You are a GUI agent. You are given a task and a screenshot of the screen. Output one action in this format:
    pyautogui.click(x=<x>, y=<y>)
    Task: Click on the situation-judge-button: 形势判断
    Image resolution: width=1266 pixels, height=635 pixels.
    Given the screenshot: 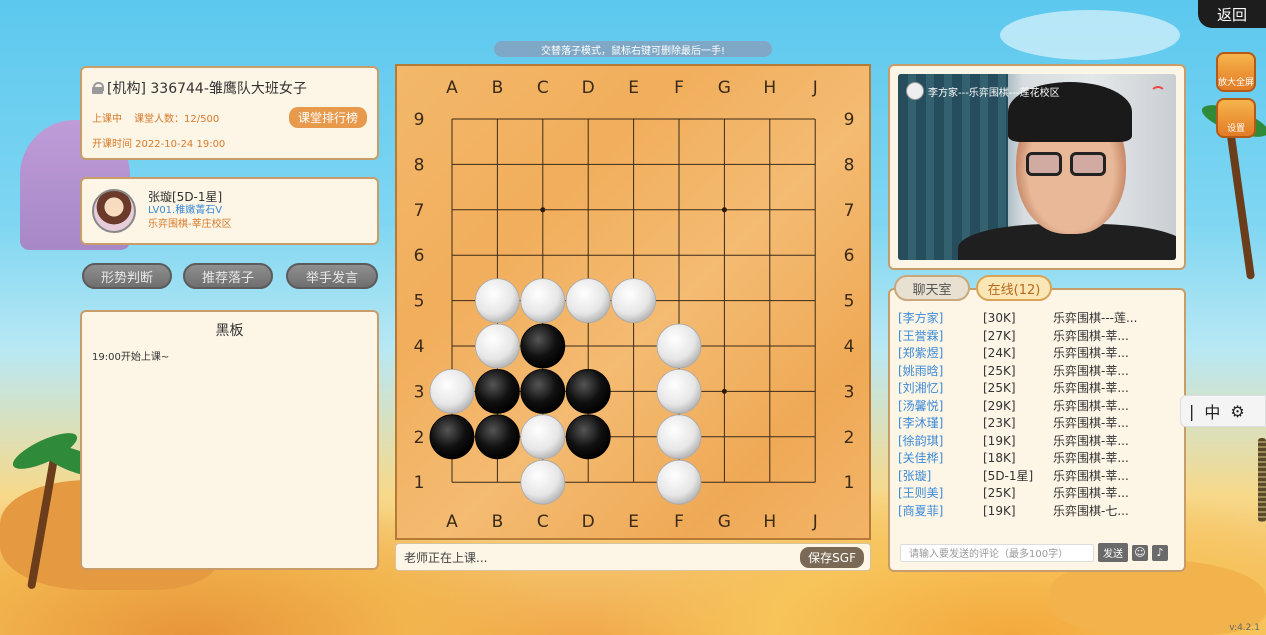 What is the action you would take?
    pyautogui.click(x=127, y=276)
    